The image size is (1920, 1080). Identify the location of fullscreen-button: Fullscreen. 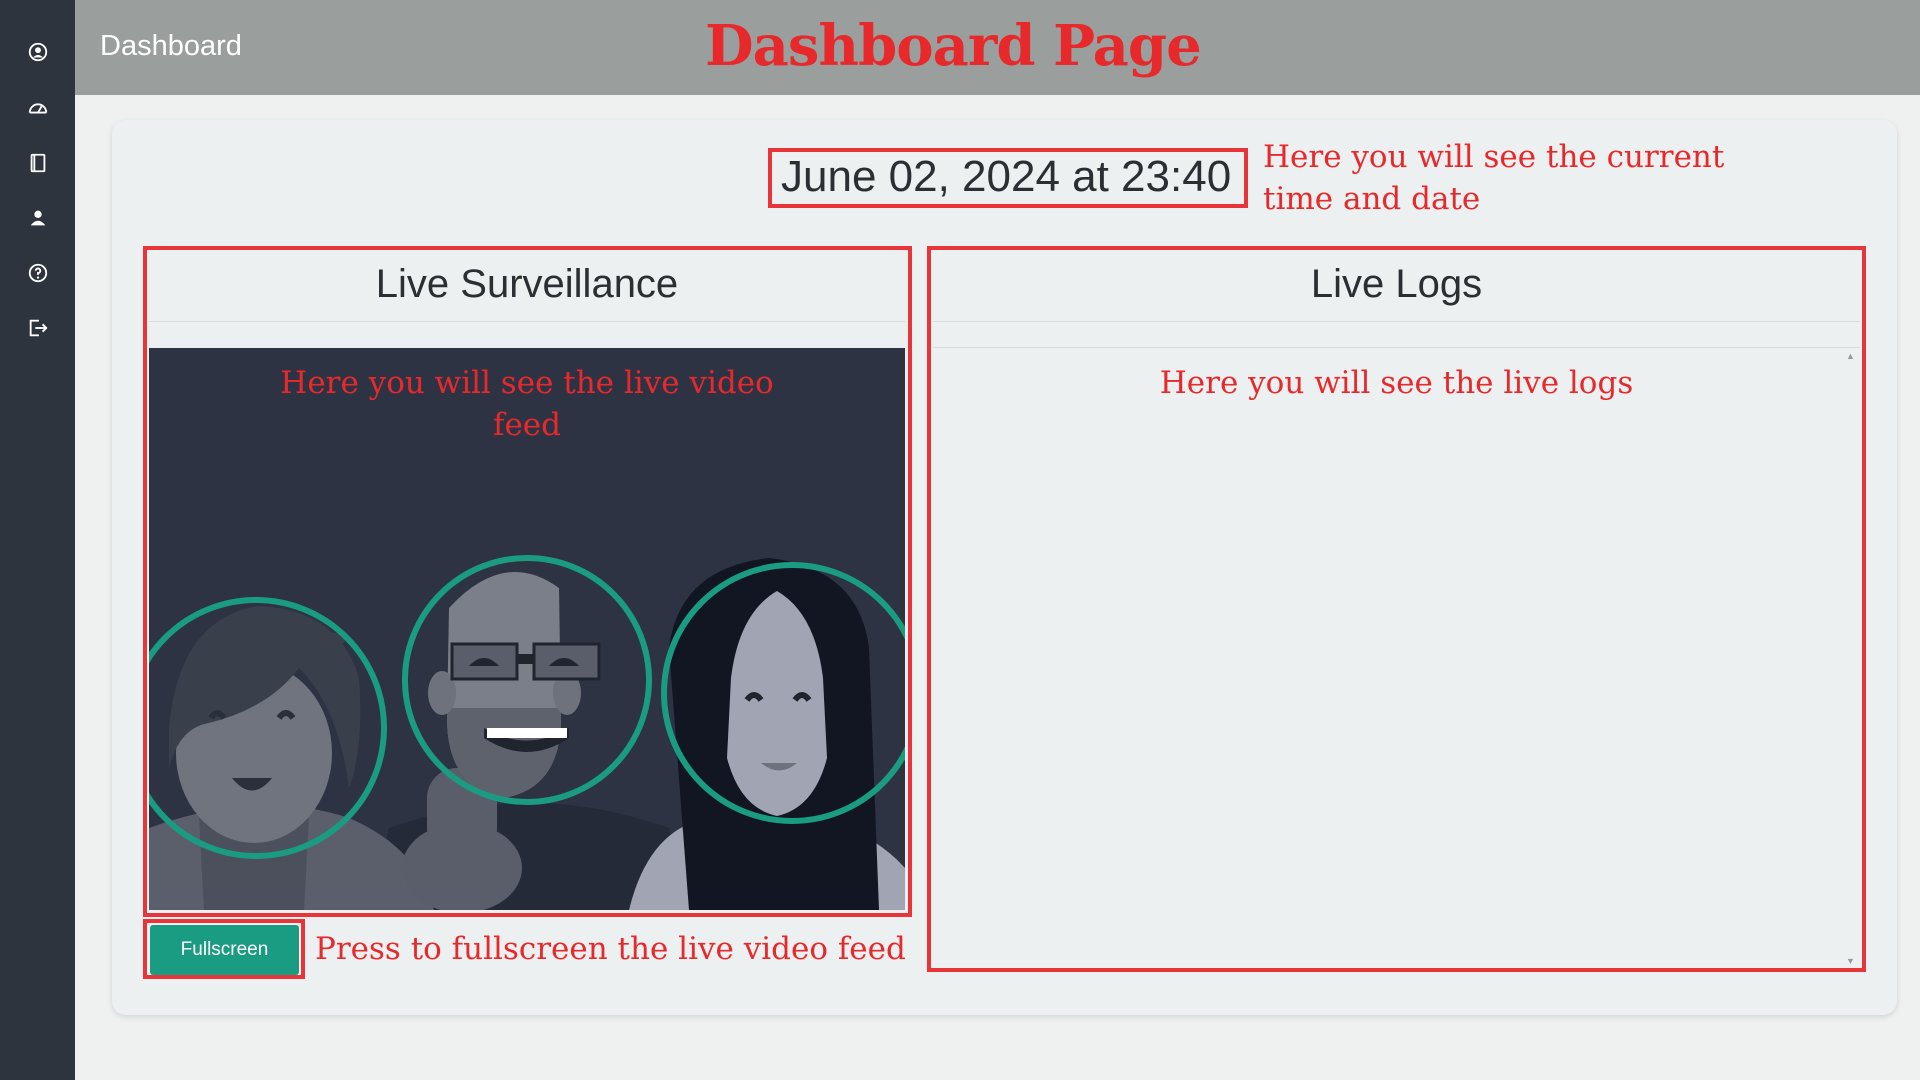
(224, 950).